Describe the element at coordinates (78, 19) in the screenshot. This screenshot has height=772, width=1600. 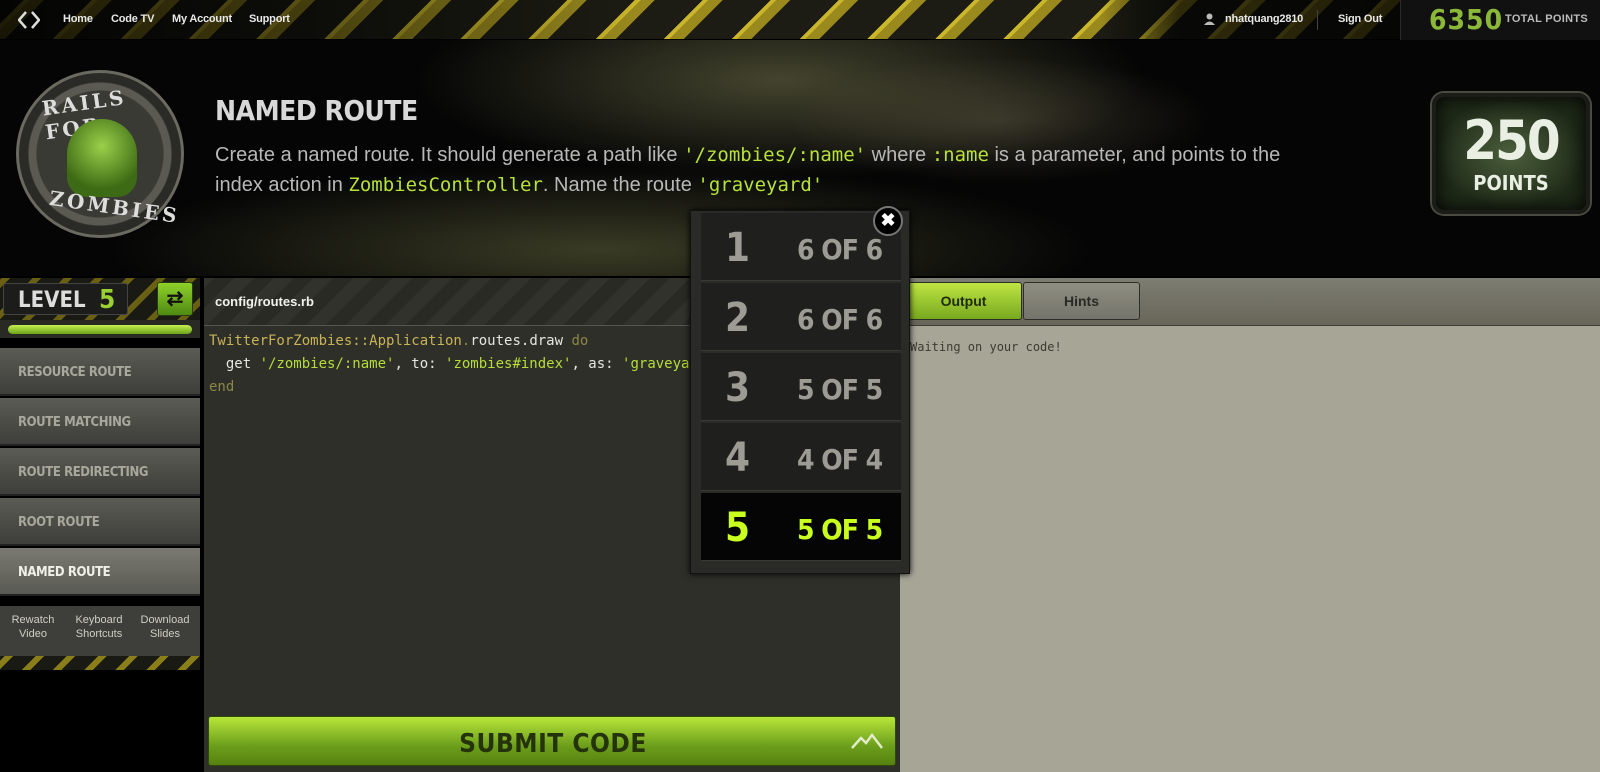
I see `nav-home: Home` at that location.